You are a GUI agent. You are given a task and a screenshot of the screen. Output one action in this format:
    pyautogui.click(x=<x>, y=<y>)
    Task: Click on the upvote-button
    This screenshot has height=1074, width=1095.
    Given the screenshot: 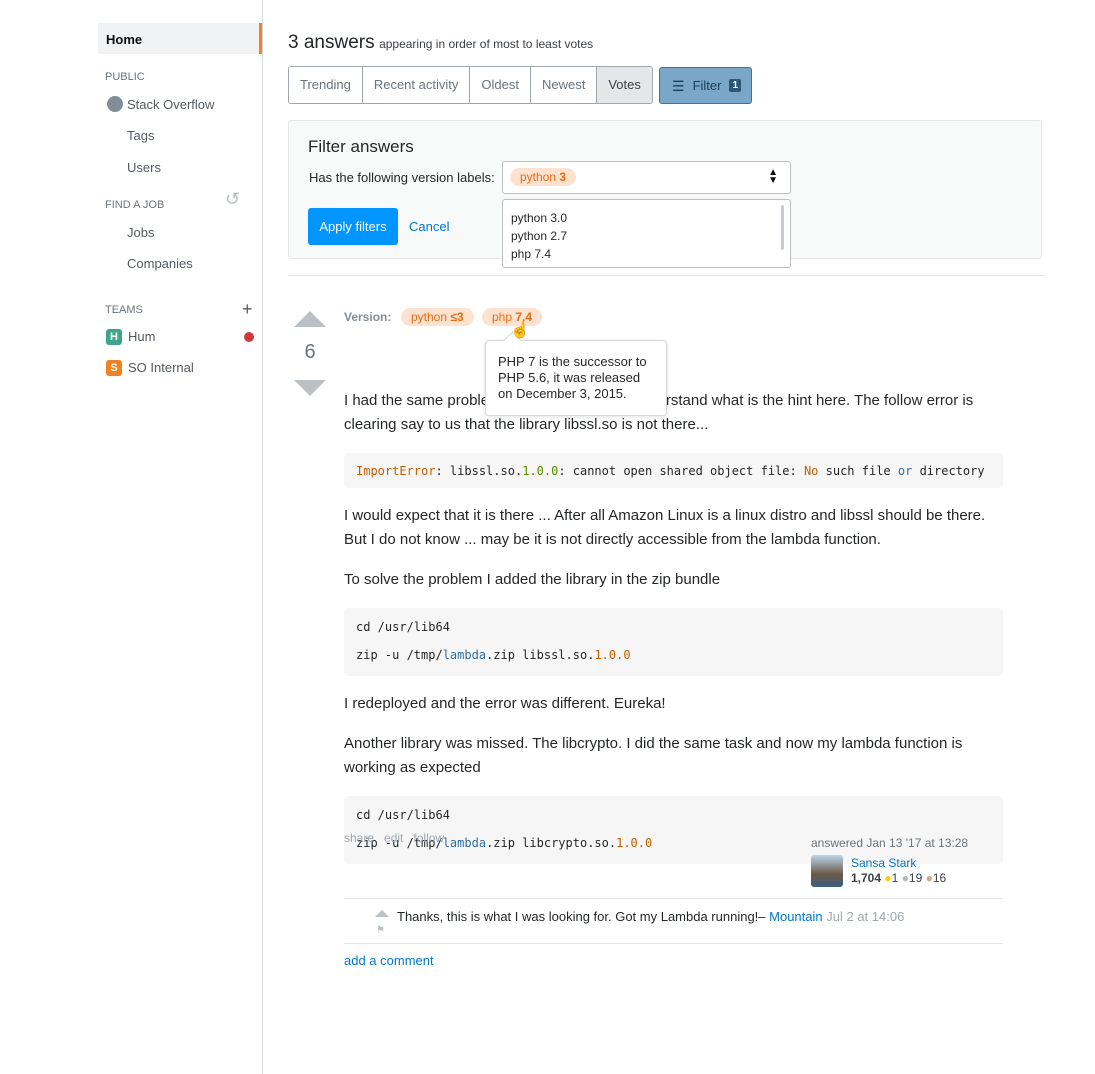 What is the action you would take?
    pyautogui.click(x=310, y=319)
    